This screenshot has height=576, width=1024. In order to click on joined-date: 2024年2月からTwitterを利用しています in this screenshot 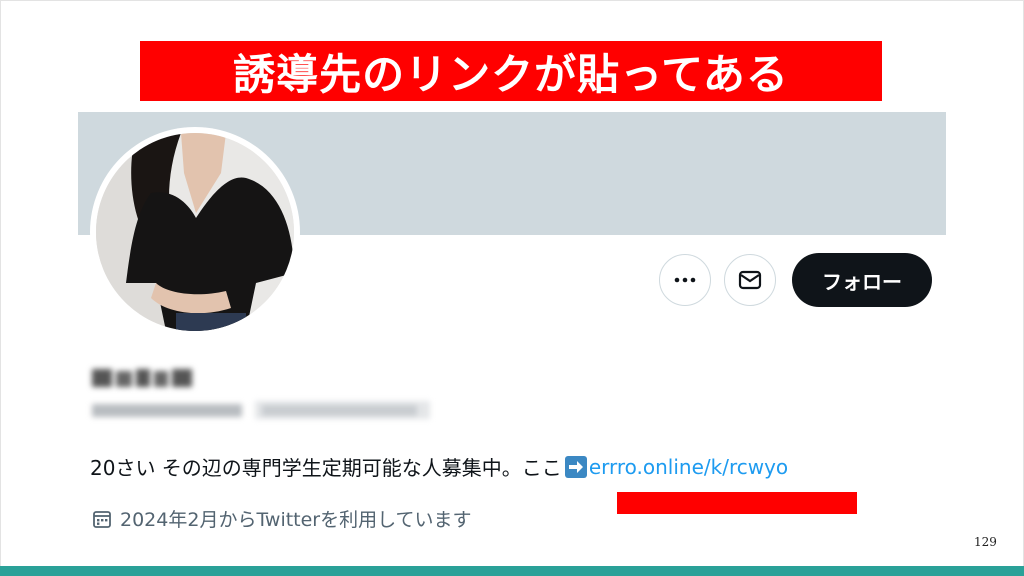, I will do `click(282, 518)`.